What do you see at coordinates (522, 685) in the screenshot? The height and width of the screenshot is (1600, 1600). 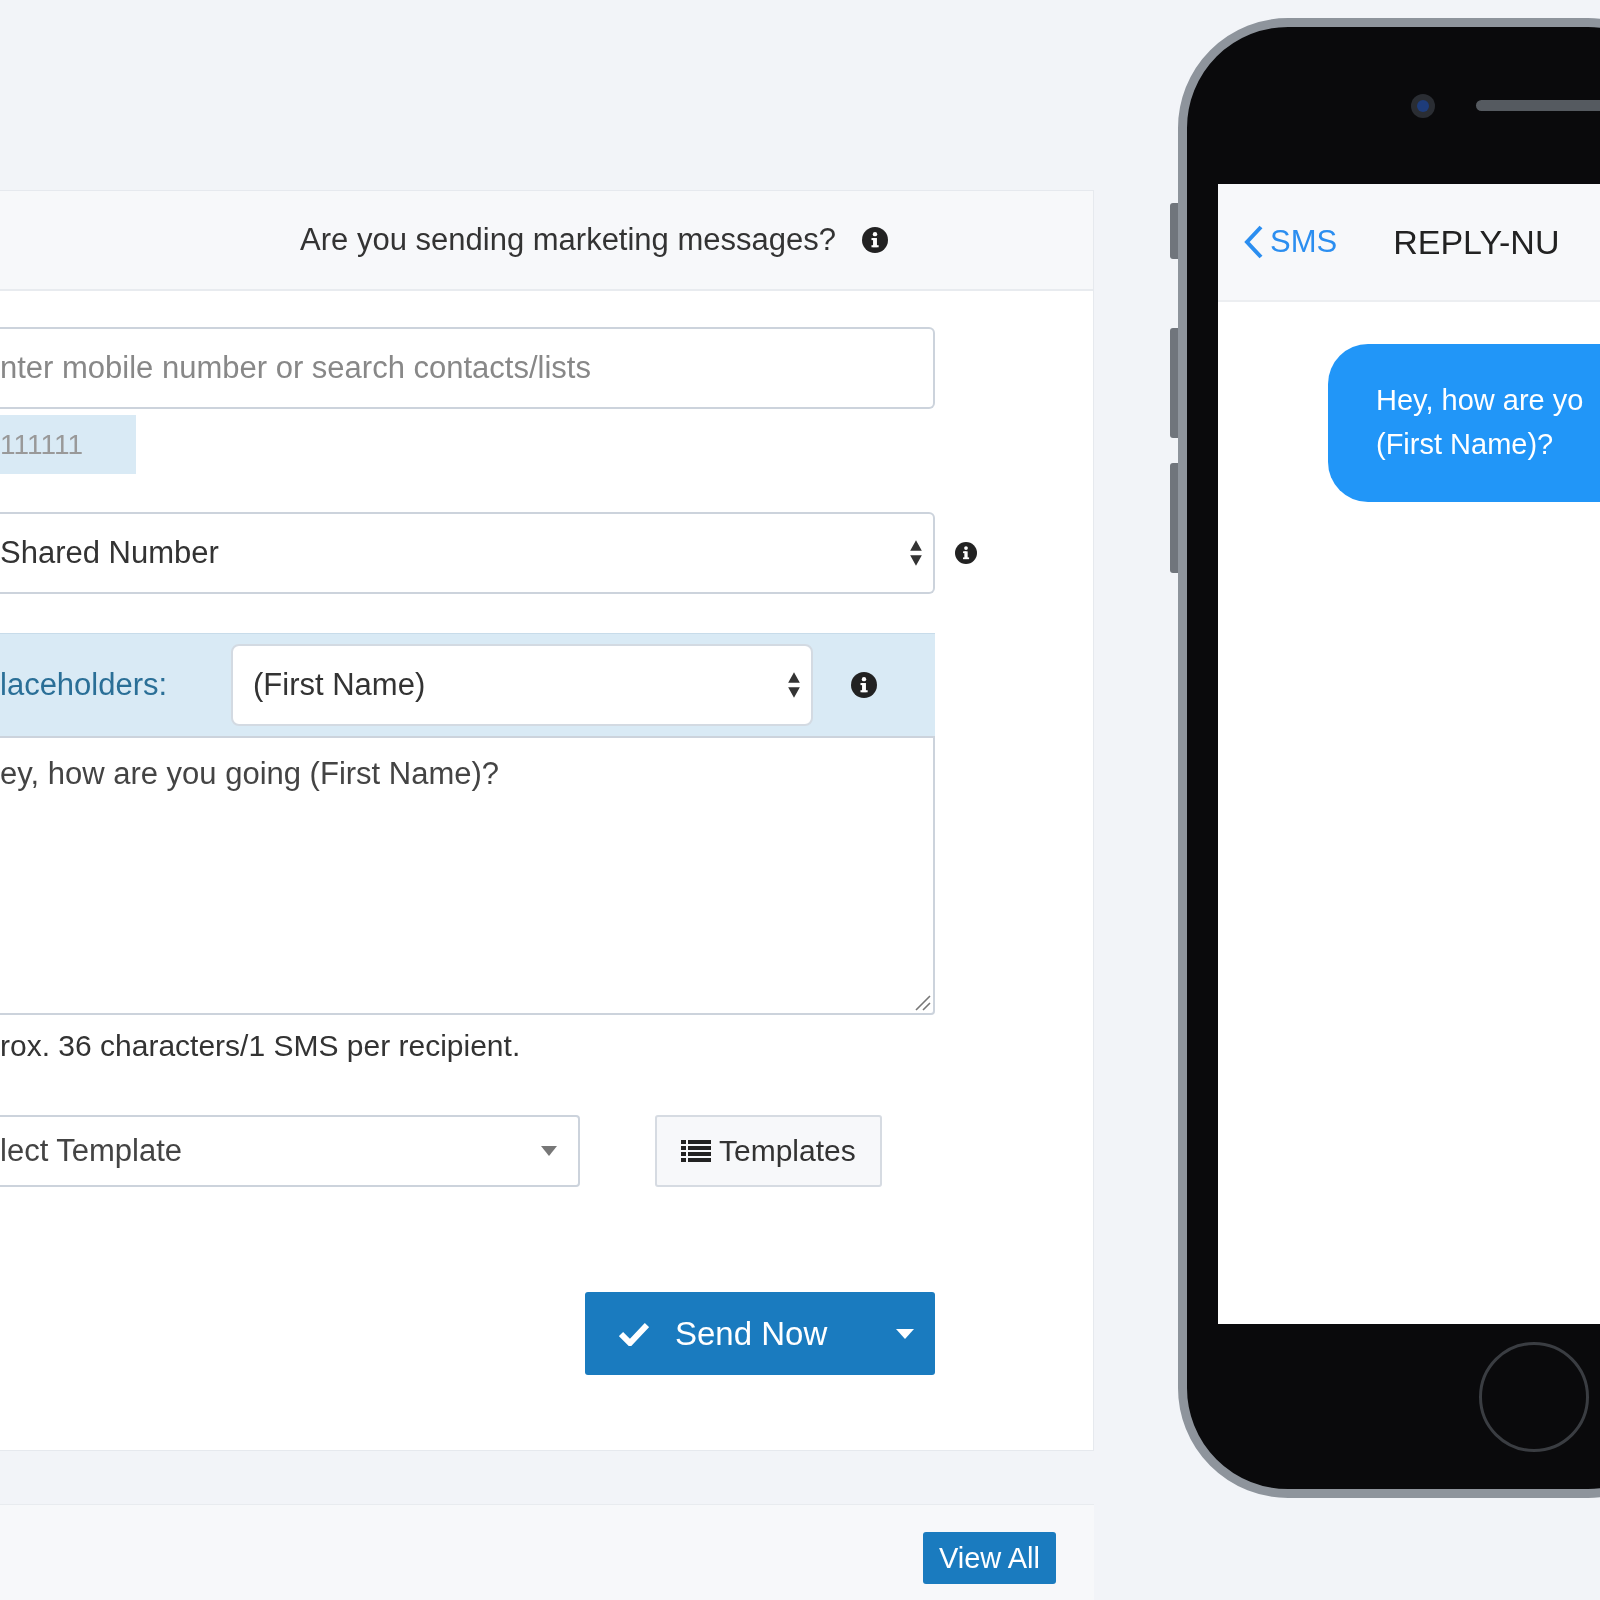 I see `placeholder-select: (First Name)` at bounding box center [522, 685].